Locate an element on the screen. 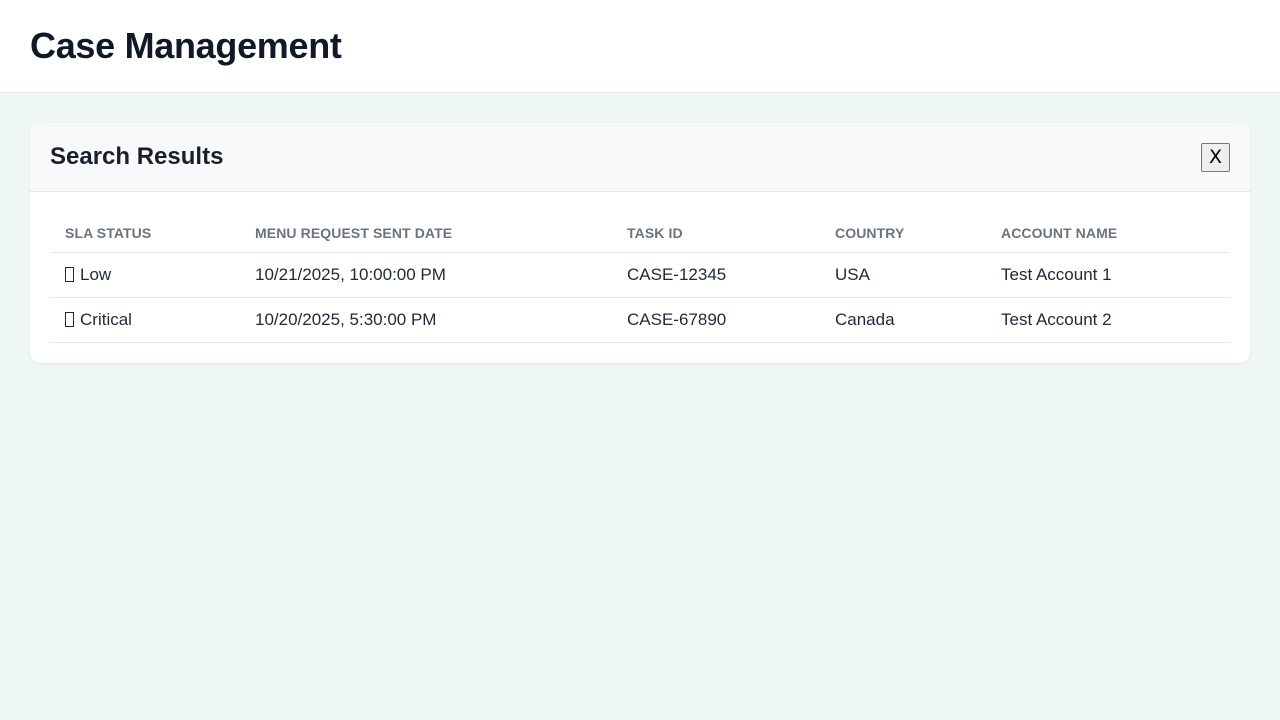  account-name-cell: Test Account 2 is located at coordinates (1108, 320).